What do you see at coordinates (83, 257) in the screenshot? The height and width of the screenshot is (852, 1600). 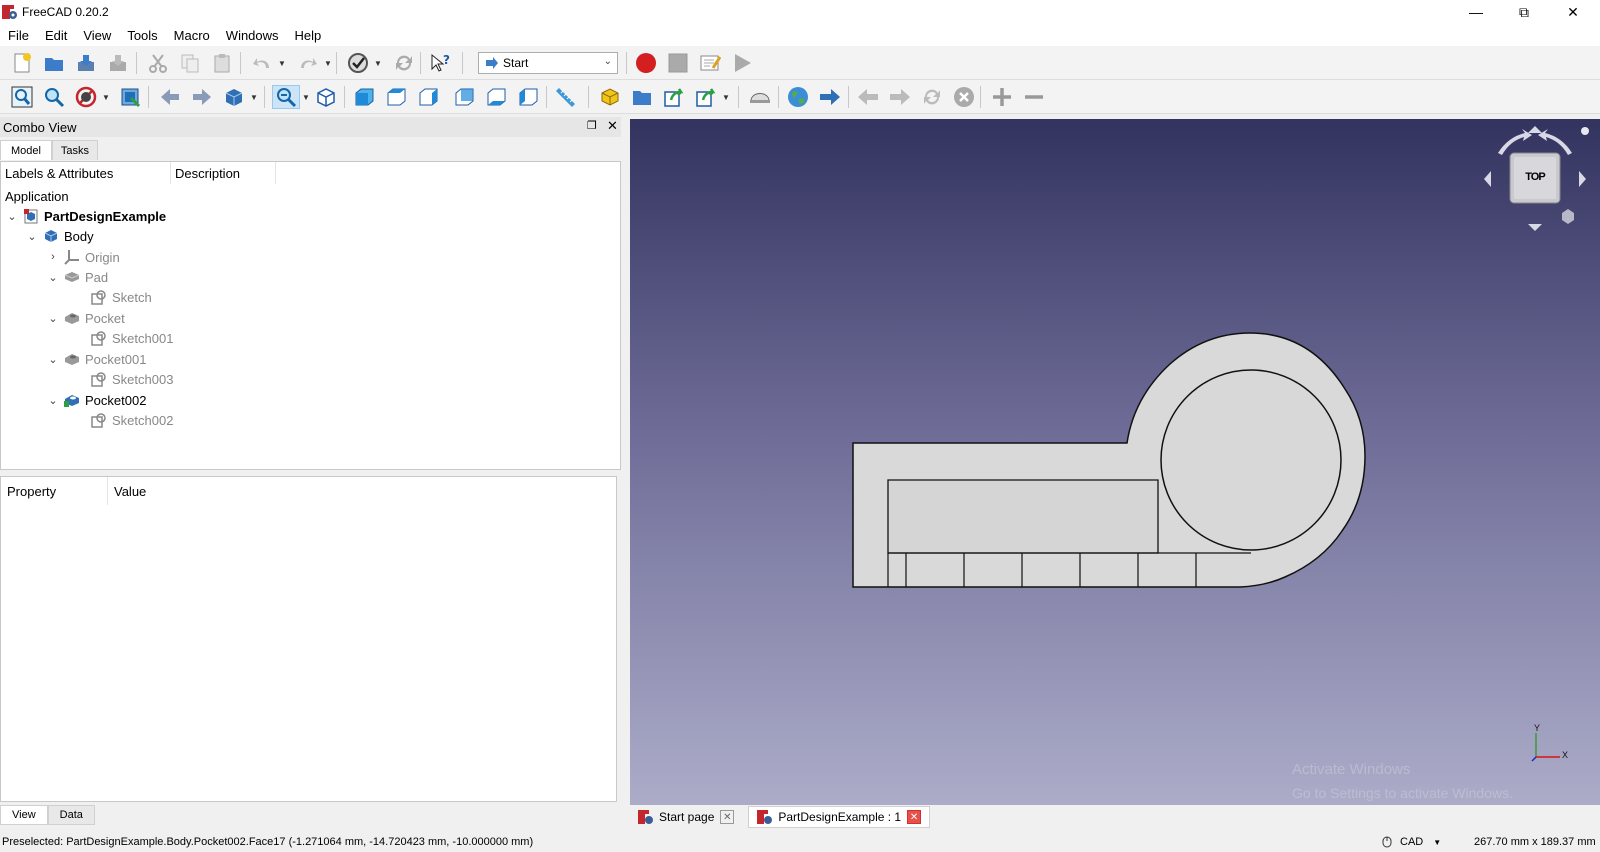 I see `tree-item-origin: › Origin` at bounding box center [83, 257].